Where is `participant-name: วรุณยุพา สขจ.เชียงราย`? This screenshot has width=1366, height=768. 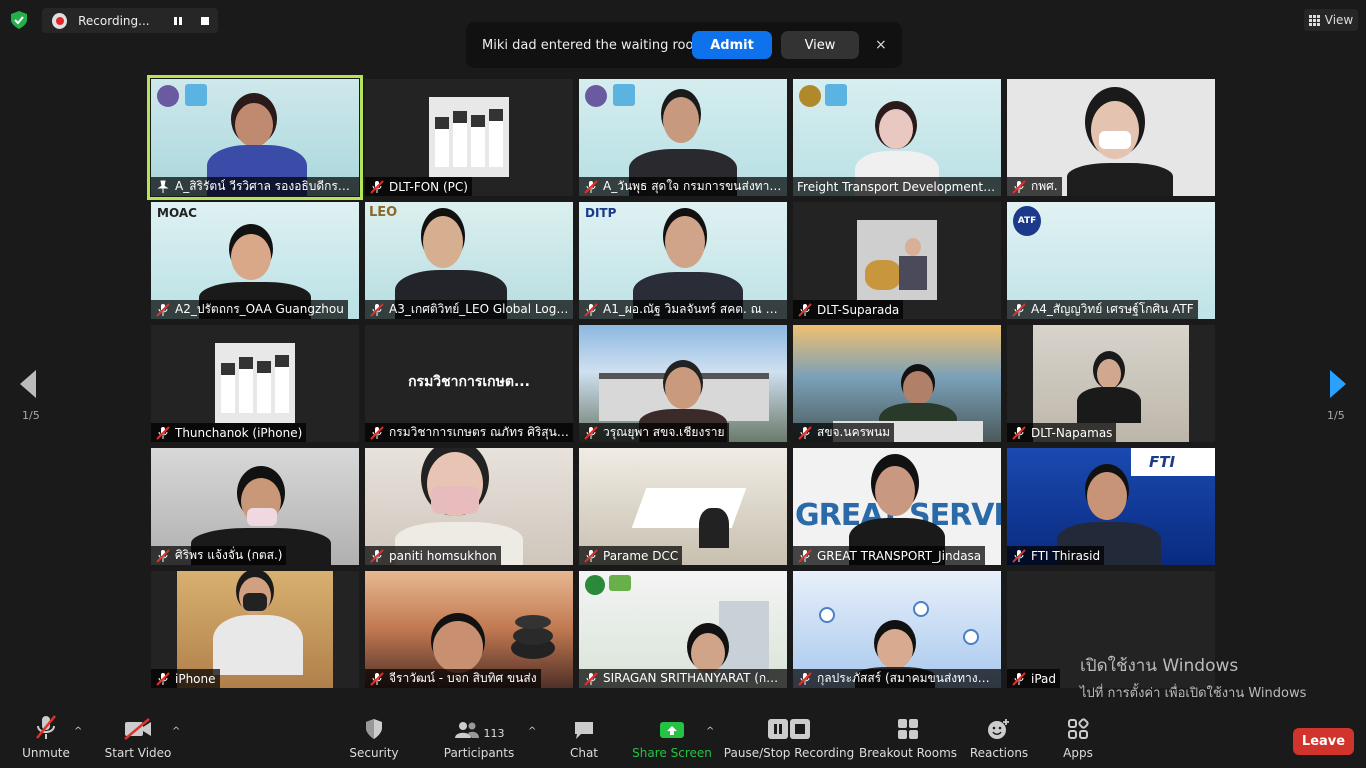
participant-name: วรุณยุพา สขจ.เชียงราย is located at coordinates (664, 432).